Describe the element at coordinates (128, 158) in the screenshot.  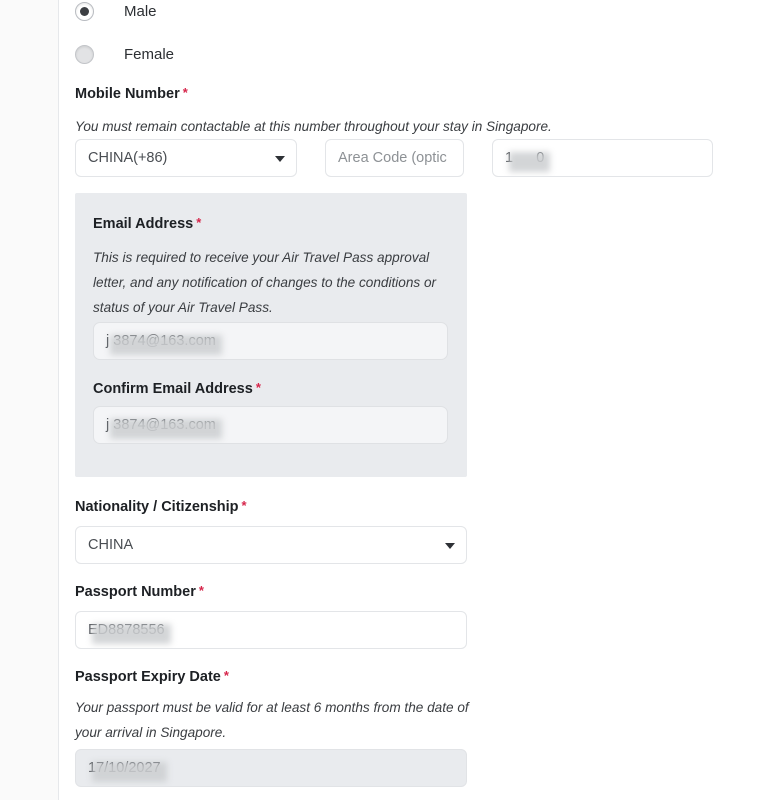
I see `country-code-value: CHINA(+86)` at that location.